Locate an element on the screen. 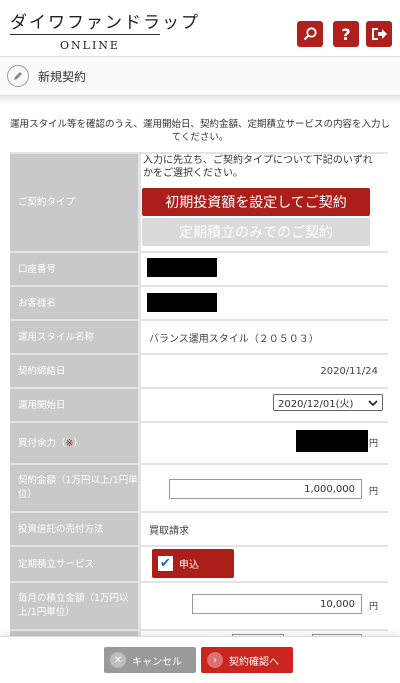 The image size is (400, 683). style-name-label: 運用スタイル名称 is located at coordinates (74, 337).